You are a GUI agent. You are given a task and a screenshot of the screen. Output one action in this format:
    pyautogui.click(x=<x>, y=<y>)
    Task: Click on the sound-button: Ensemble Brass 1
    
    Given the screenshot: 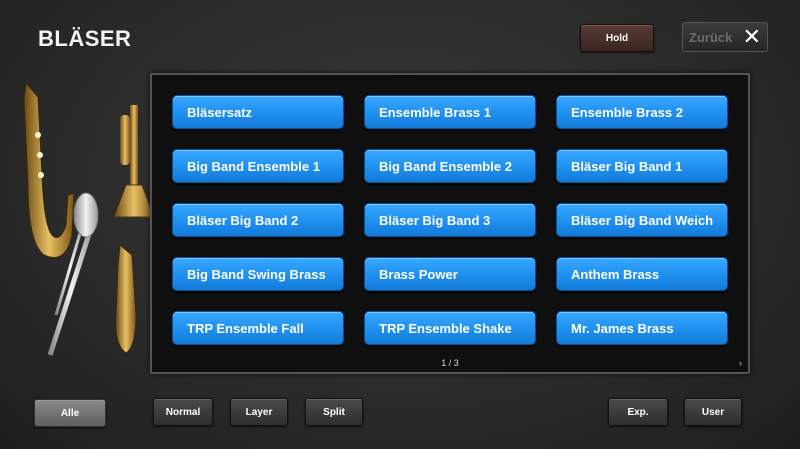 What is the action you would take?
    pyautogui.click(x=450, y=112)
    